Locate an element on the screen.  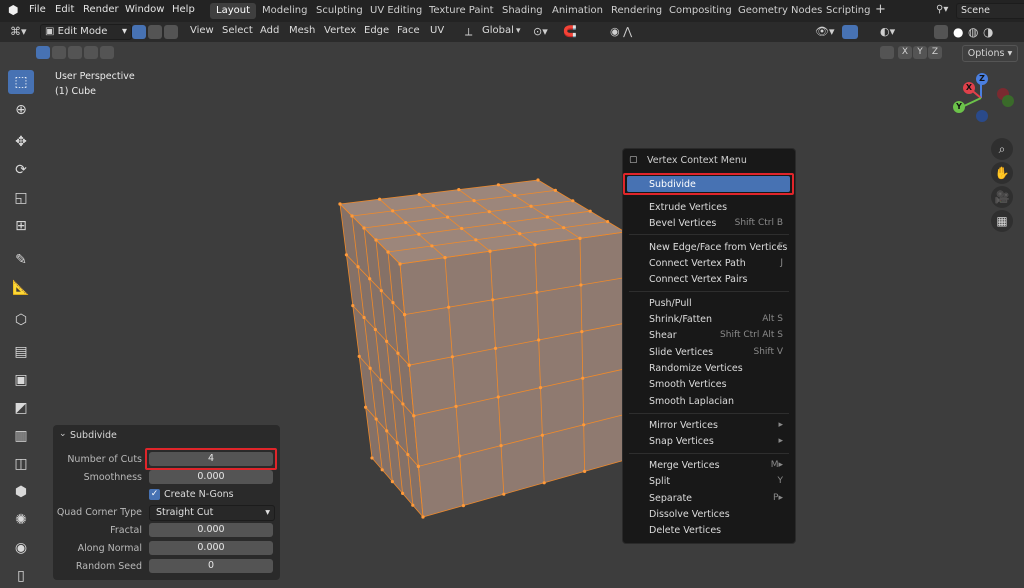
menu-item-extrude-vertices: Extrude Vertices is located at coordinates (688, 207).